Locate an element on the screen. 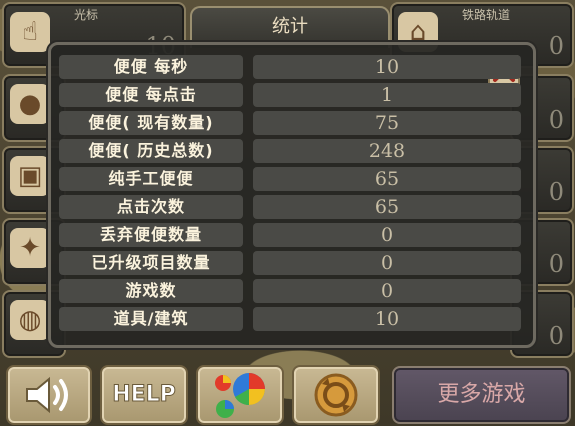 The height and width of the screenshot is (426, 575). stat-row-handmade-poop: 纯手工便便 65 is located at coordinates (290, 179).